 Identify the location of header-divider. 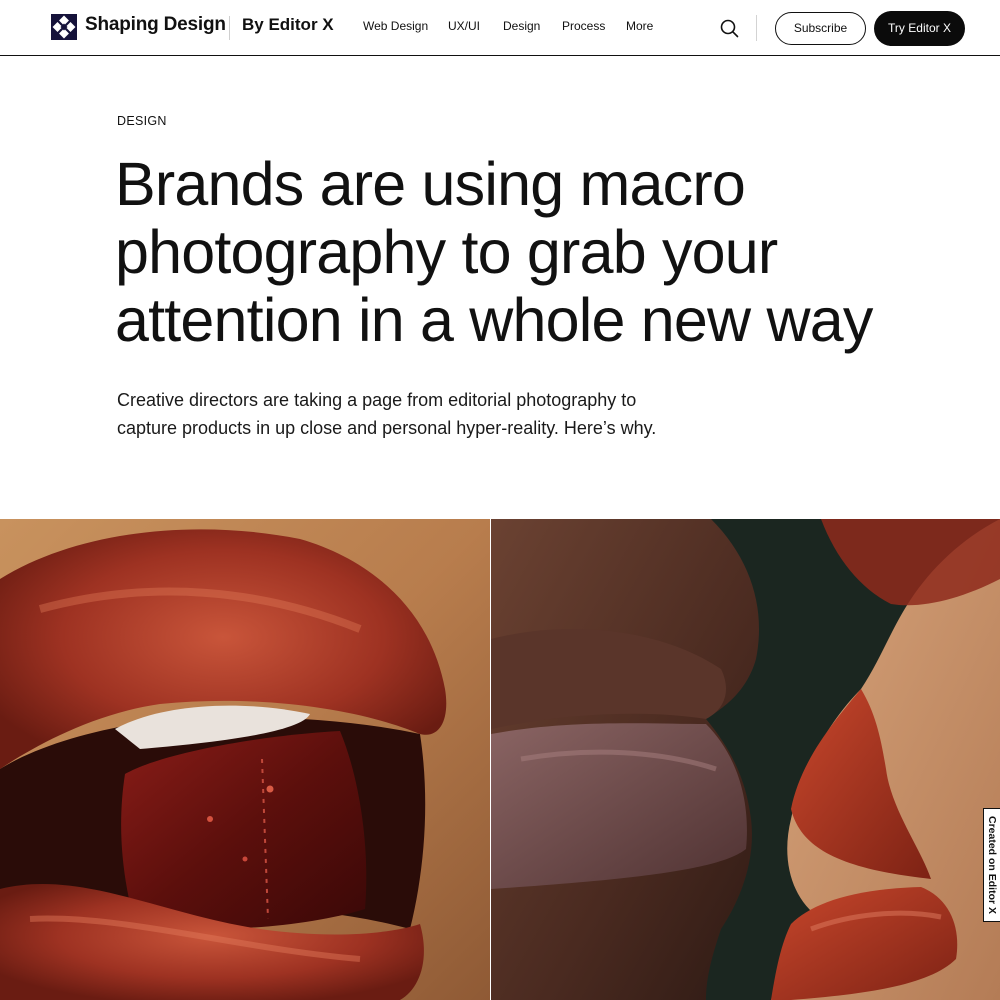
(756, 28).